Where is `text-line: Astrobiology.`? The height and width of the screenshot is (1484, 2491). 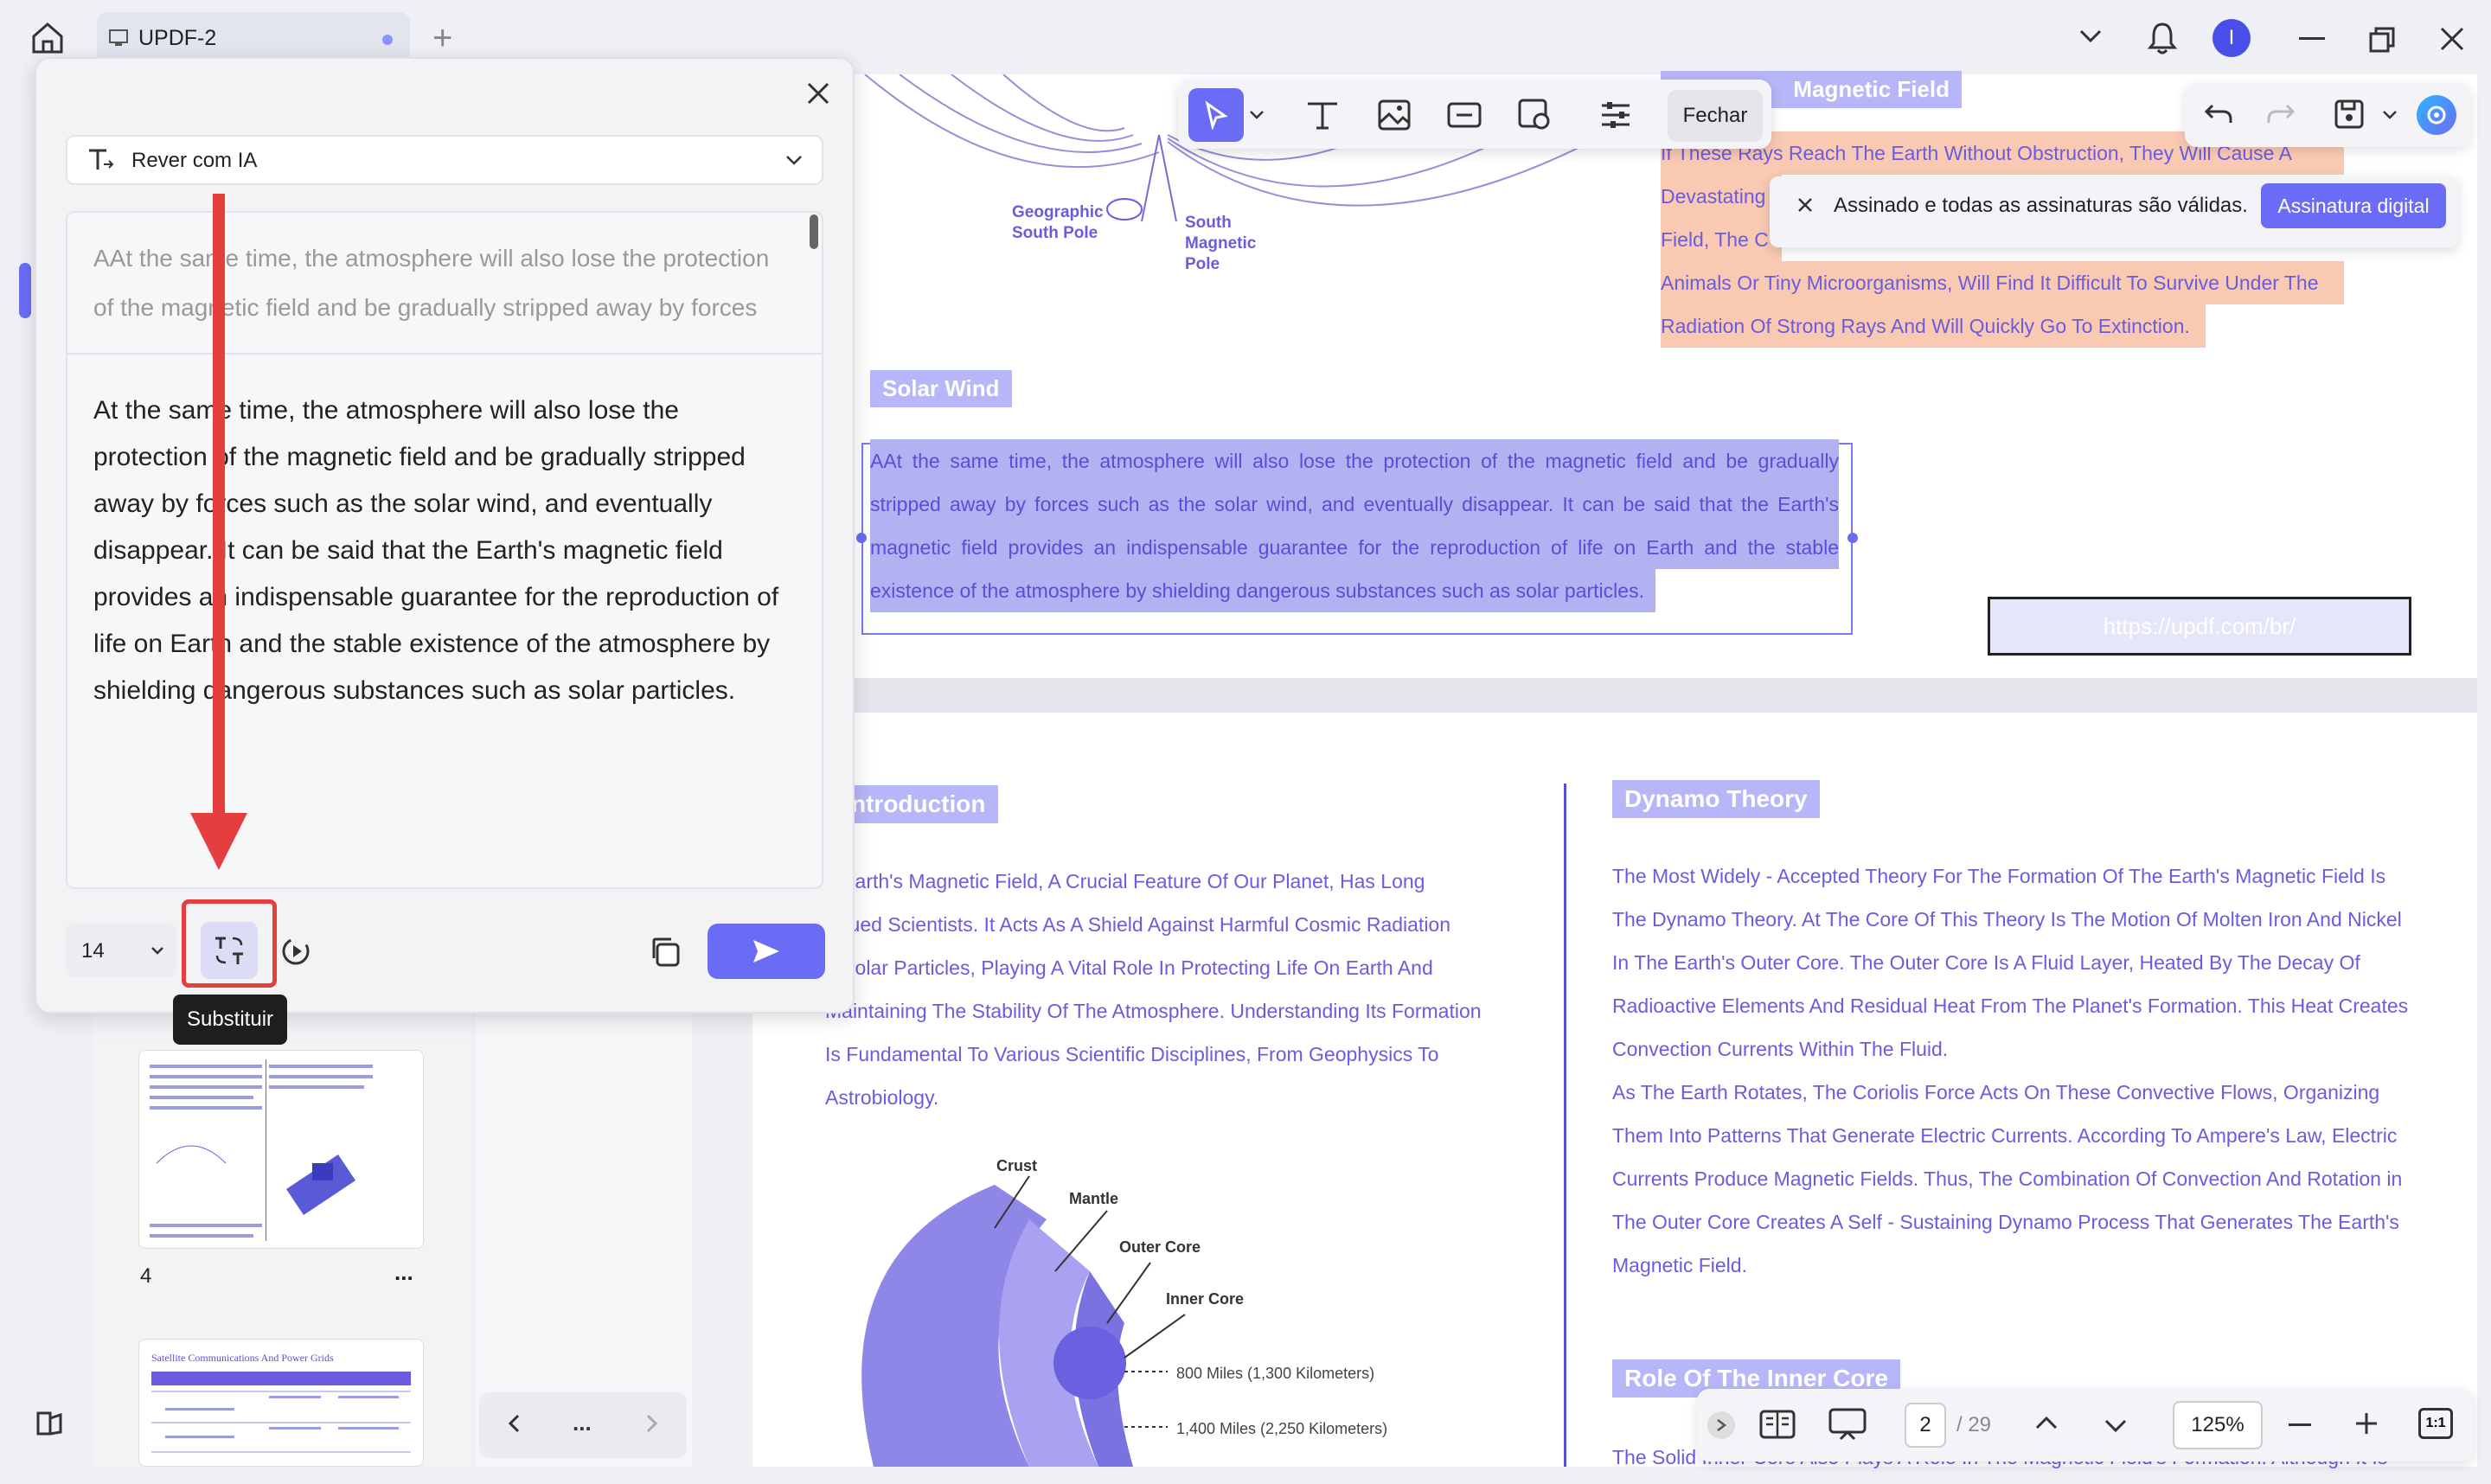
text-line: Astrobiology. is located at coordinates (882, 1097).